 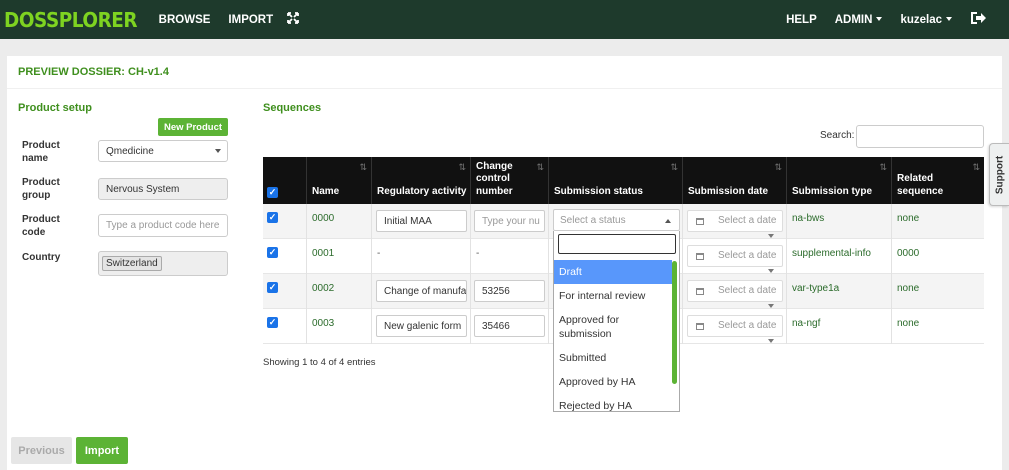 What do you see at coordinates (421, 326) in the screenshot?
I see `activity-input: New galenic form` at bounding box center [421, 326].